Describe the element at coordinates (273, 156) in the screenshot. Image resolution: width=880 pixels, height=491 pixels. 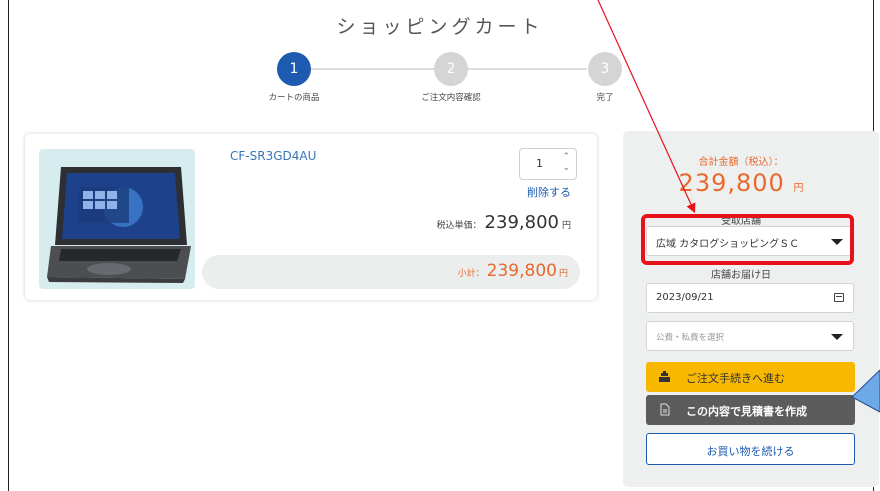
I see `product-name-link: CF-SR3GD4AU` at that location.